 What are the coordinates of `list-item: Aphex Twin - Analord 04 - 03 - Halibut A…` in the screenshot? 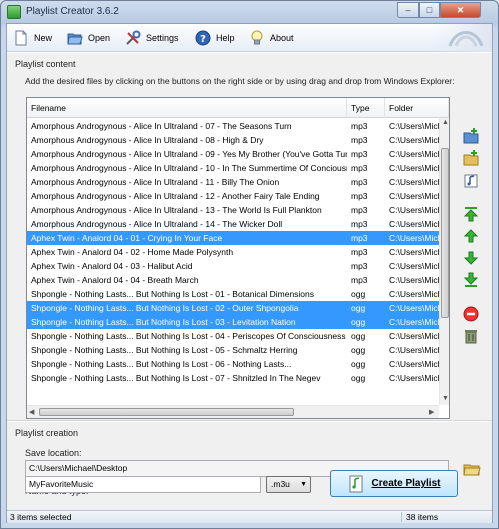 It's located at (233, 266).